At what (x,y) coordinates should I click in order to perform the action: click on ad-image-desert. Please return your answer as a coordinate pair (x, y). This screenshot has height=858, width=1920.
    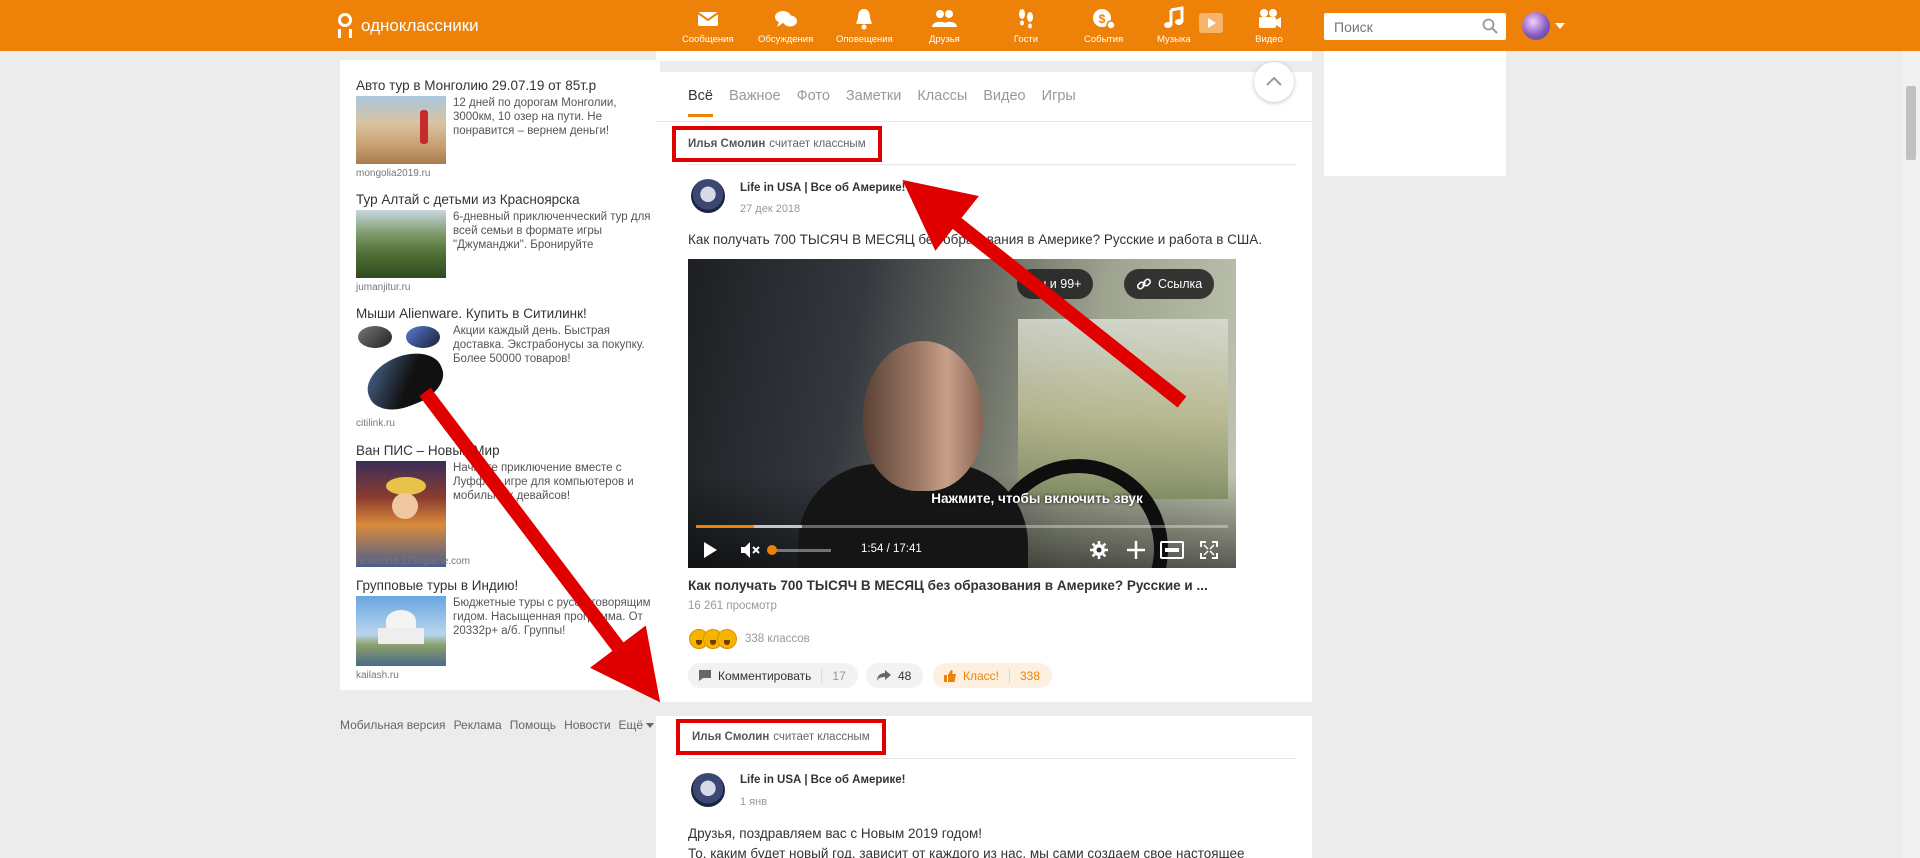
    Looking at the image, I should click on (401, 130).